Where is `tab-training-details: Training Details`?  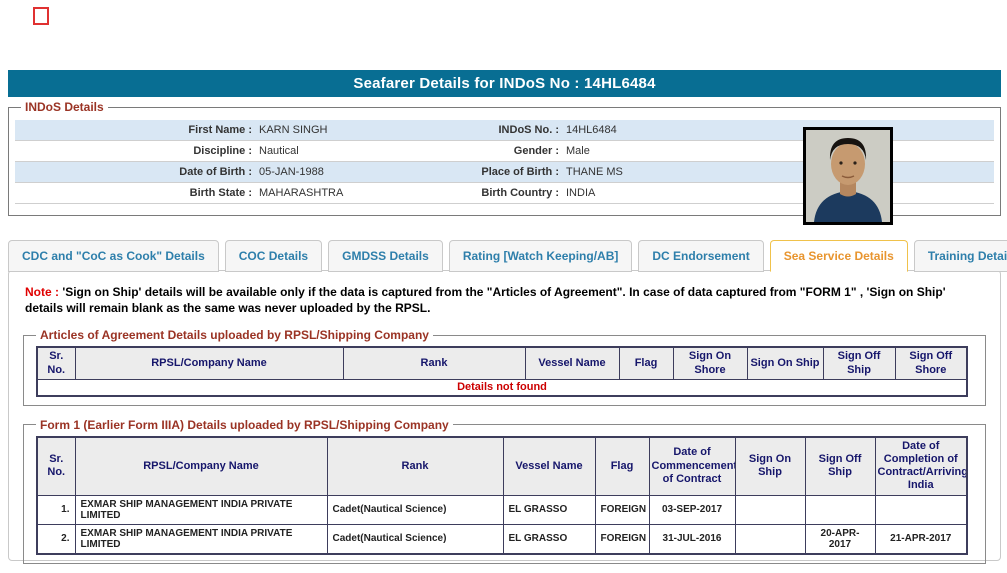 tab-training-details: Training Details is located at coordinates (960, 256).